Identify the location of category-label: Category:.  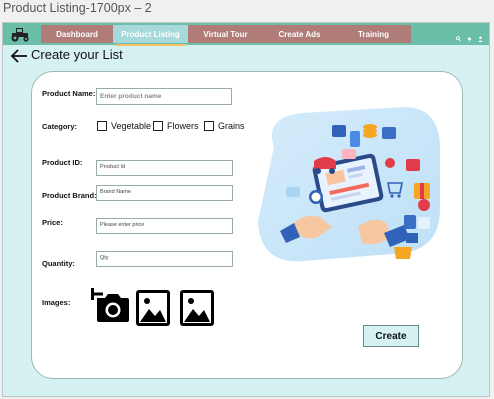
(60, 126).